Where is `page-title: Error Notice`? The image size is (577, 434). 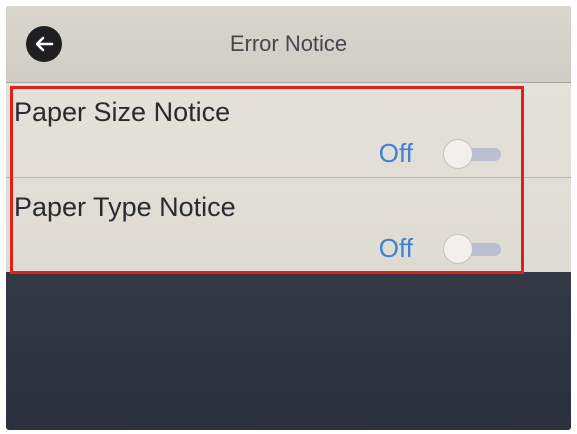 page-title: Error Notice is located at coordinates (288, 43).